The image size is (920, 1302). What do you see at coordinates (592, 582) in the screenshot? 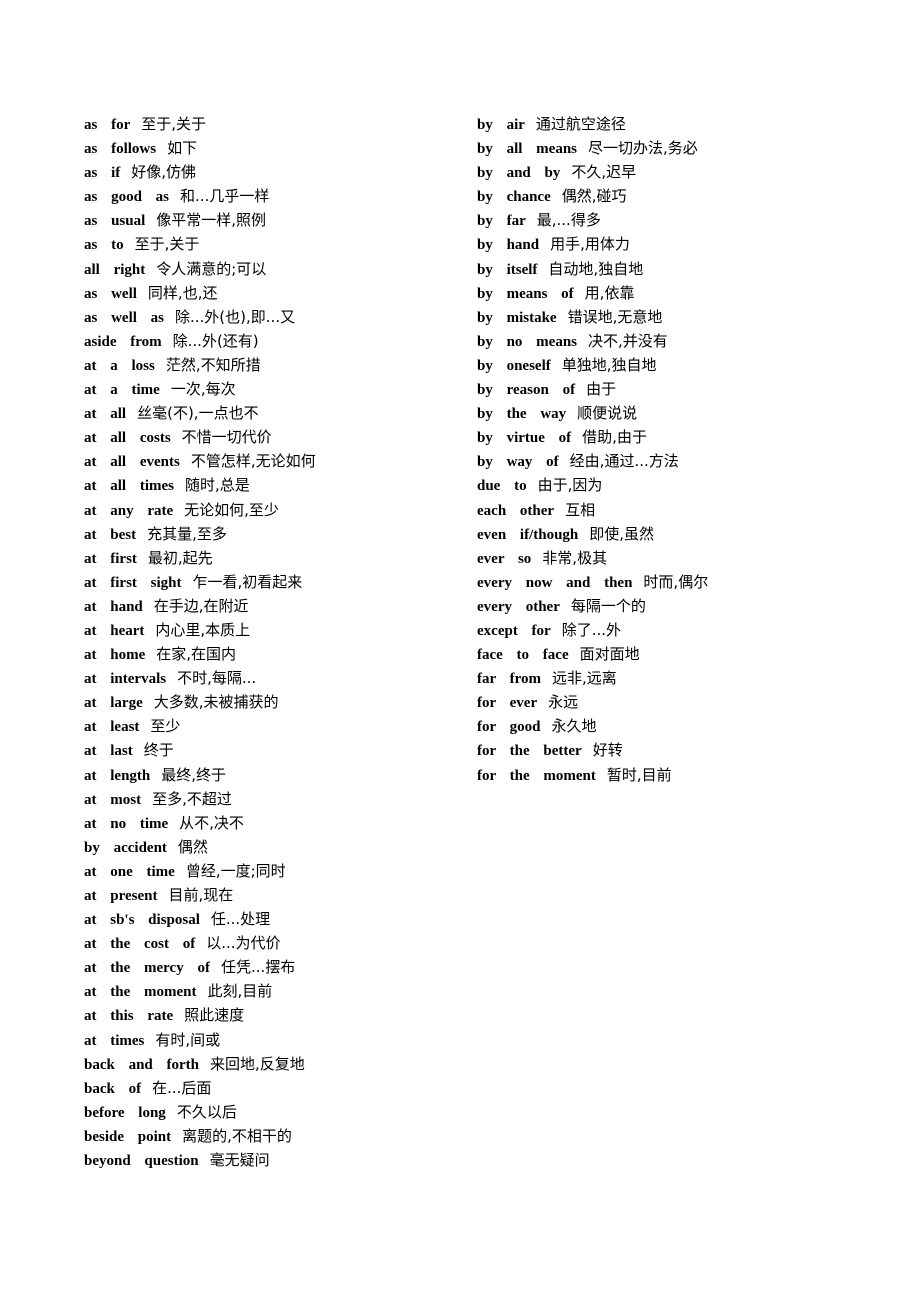
I see `phrase-entry: every now and then 时而,偶尔` at bounding box center [592, 582].